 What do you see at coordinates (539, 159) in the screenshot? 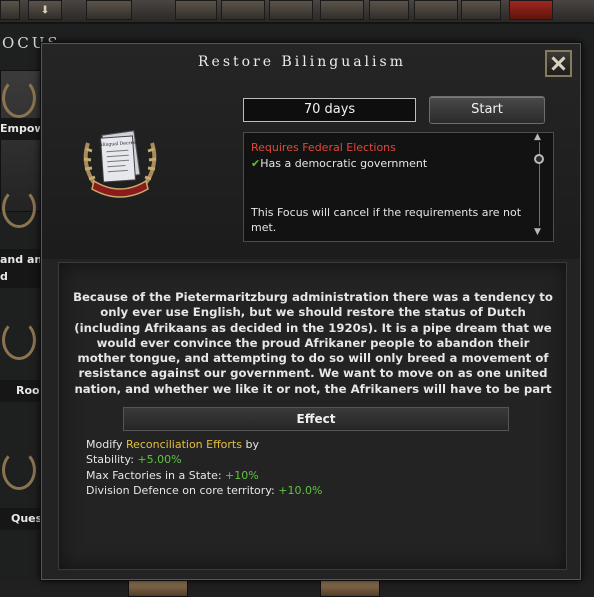
I see `scrollbar-thumb` at bounding box center [539, 159].